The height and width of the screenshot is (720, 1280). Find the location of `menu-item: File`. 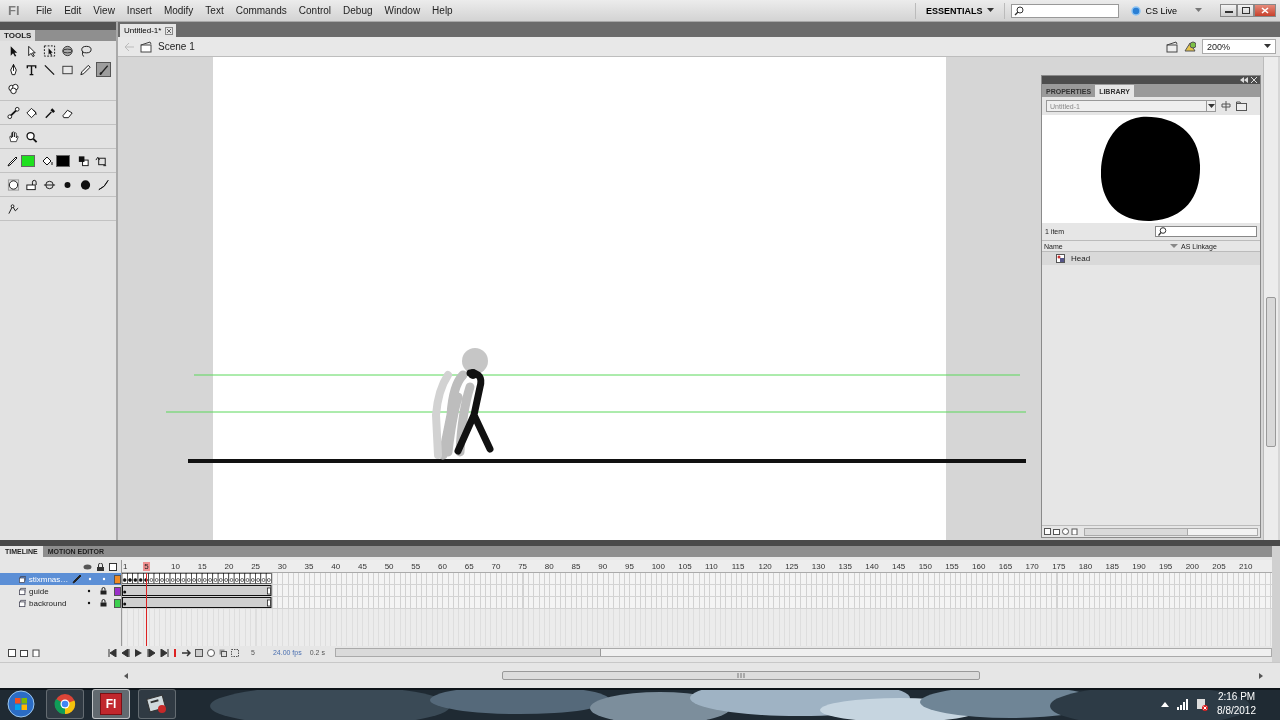

menu-item: File is located at coordinates (44, 10).